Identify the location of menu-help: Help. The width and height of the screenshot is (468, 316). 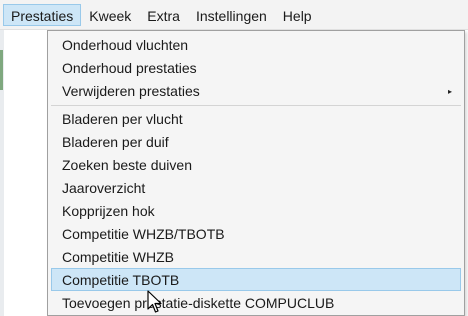
(297, 15).